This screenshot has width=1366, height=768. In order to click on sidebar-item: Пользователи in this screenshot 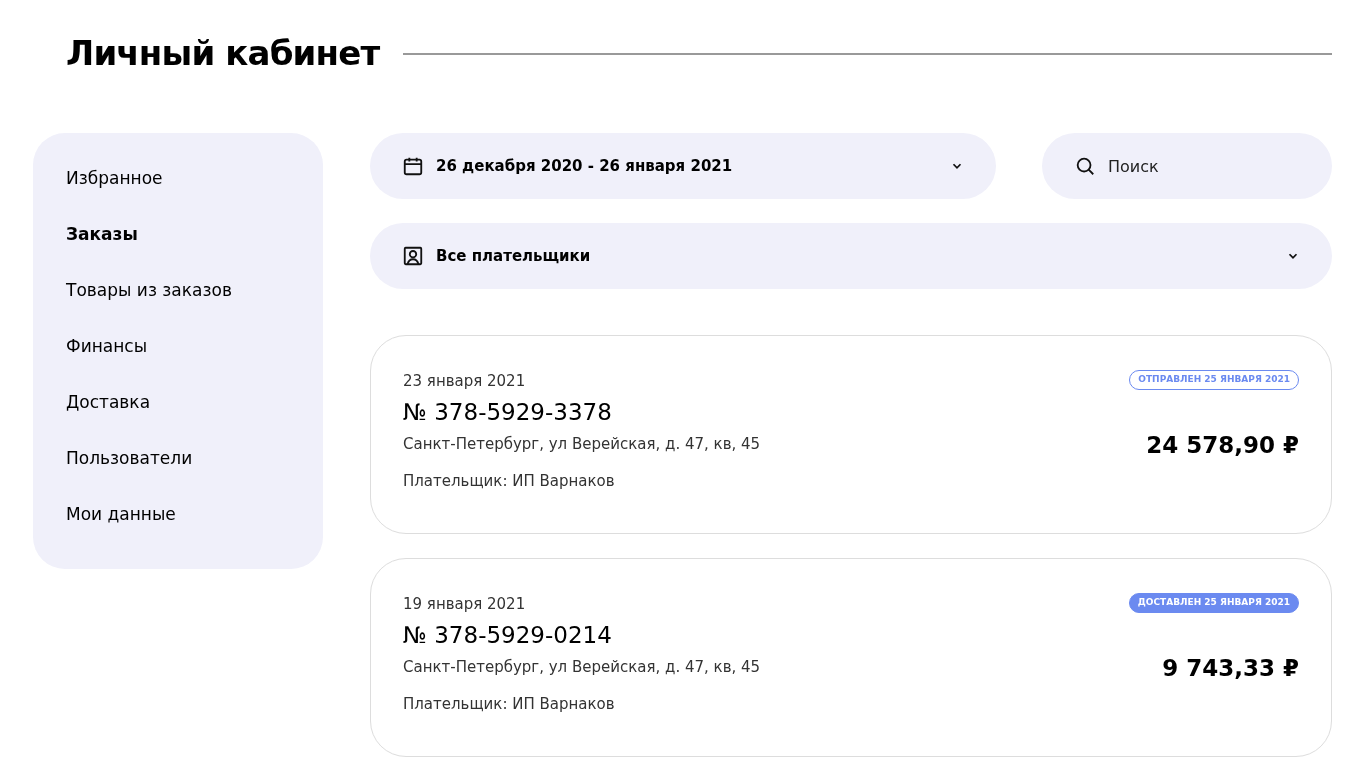, I will do `click(129, 458)`.